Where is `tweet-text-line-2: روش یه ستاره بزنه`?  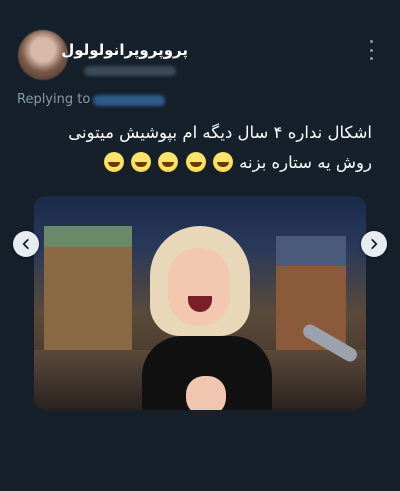
tweet-text-line-2: روش یه ستاره بزنه is located at coordinates (197, 163).